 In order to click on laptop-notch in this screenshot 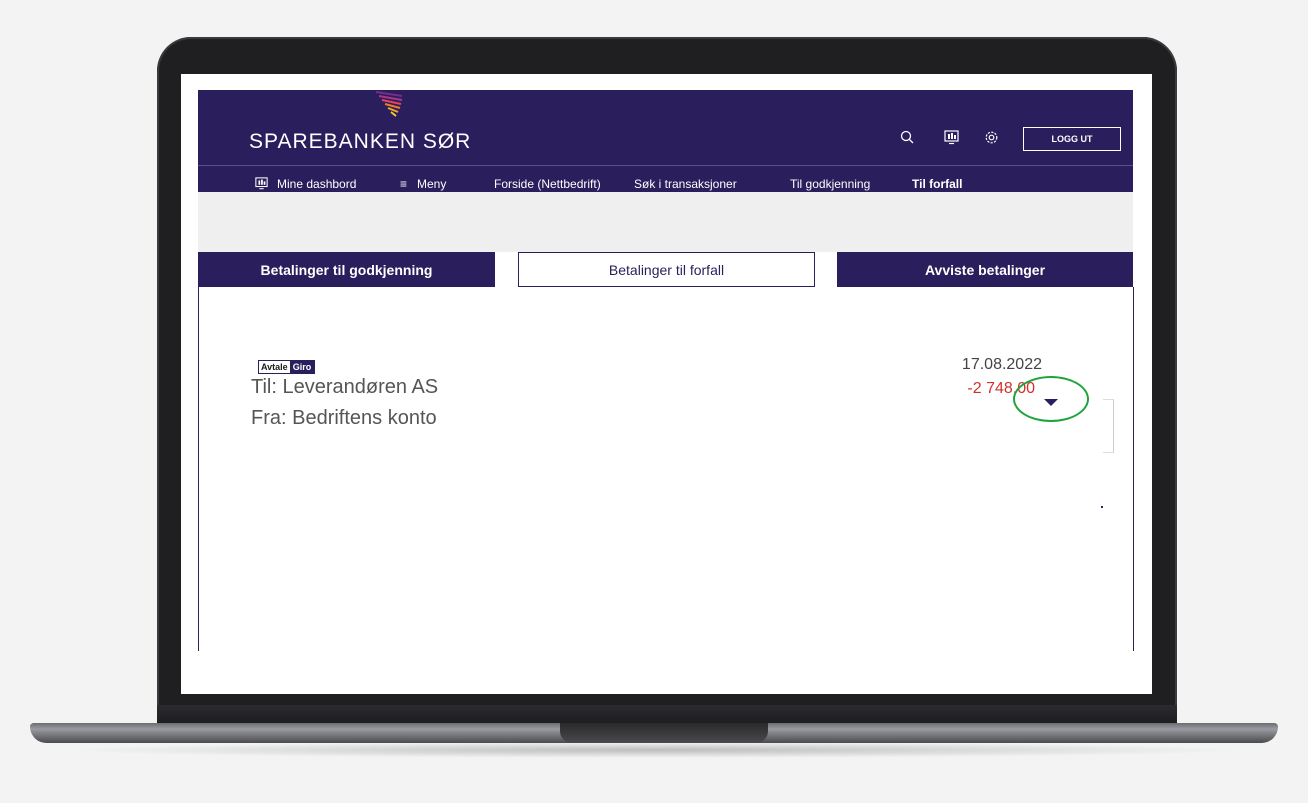, I will do `click(664, 733)`.